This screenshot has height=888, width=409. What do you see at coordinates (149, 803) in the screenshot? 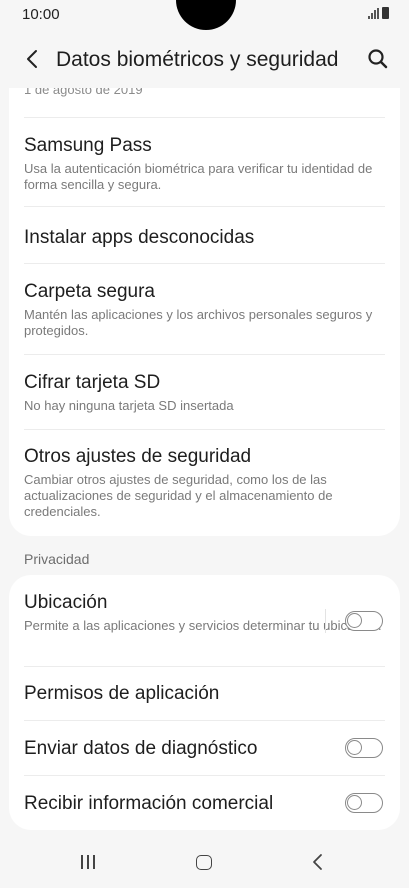
I see `row-title: Recibir información comercial` at bounding box center [149, 803].